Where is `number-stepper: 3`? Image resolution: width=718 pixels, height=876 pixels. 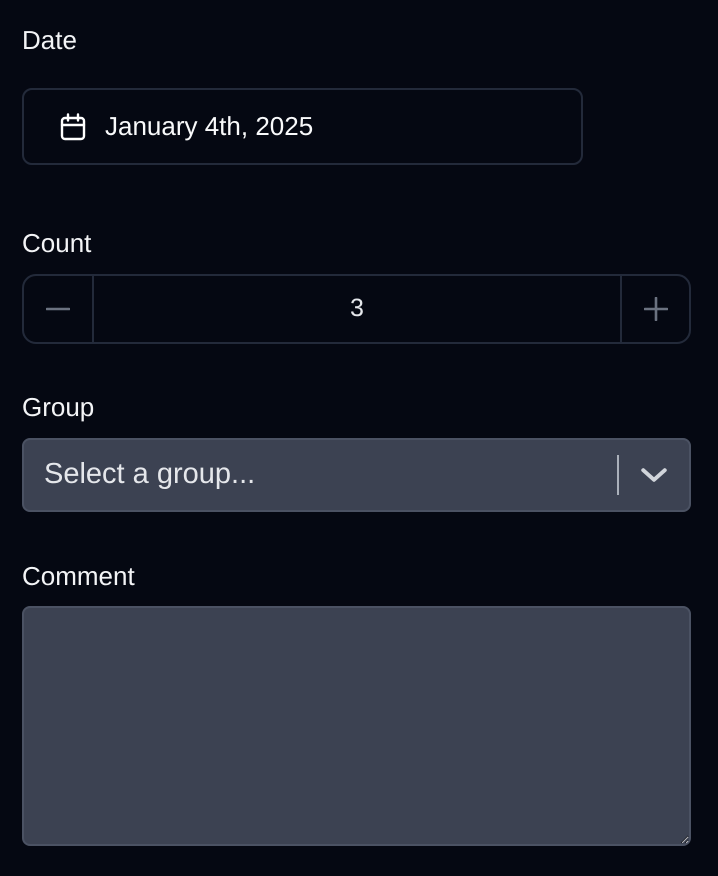 number-stepper: 3 is located at coordinates (356, 309).